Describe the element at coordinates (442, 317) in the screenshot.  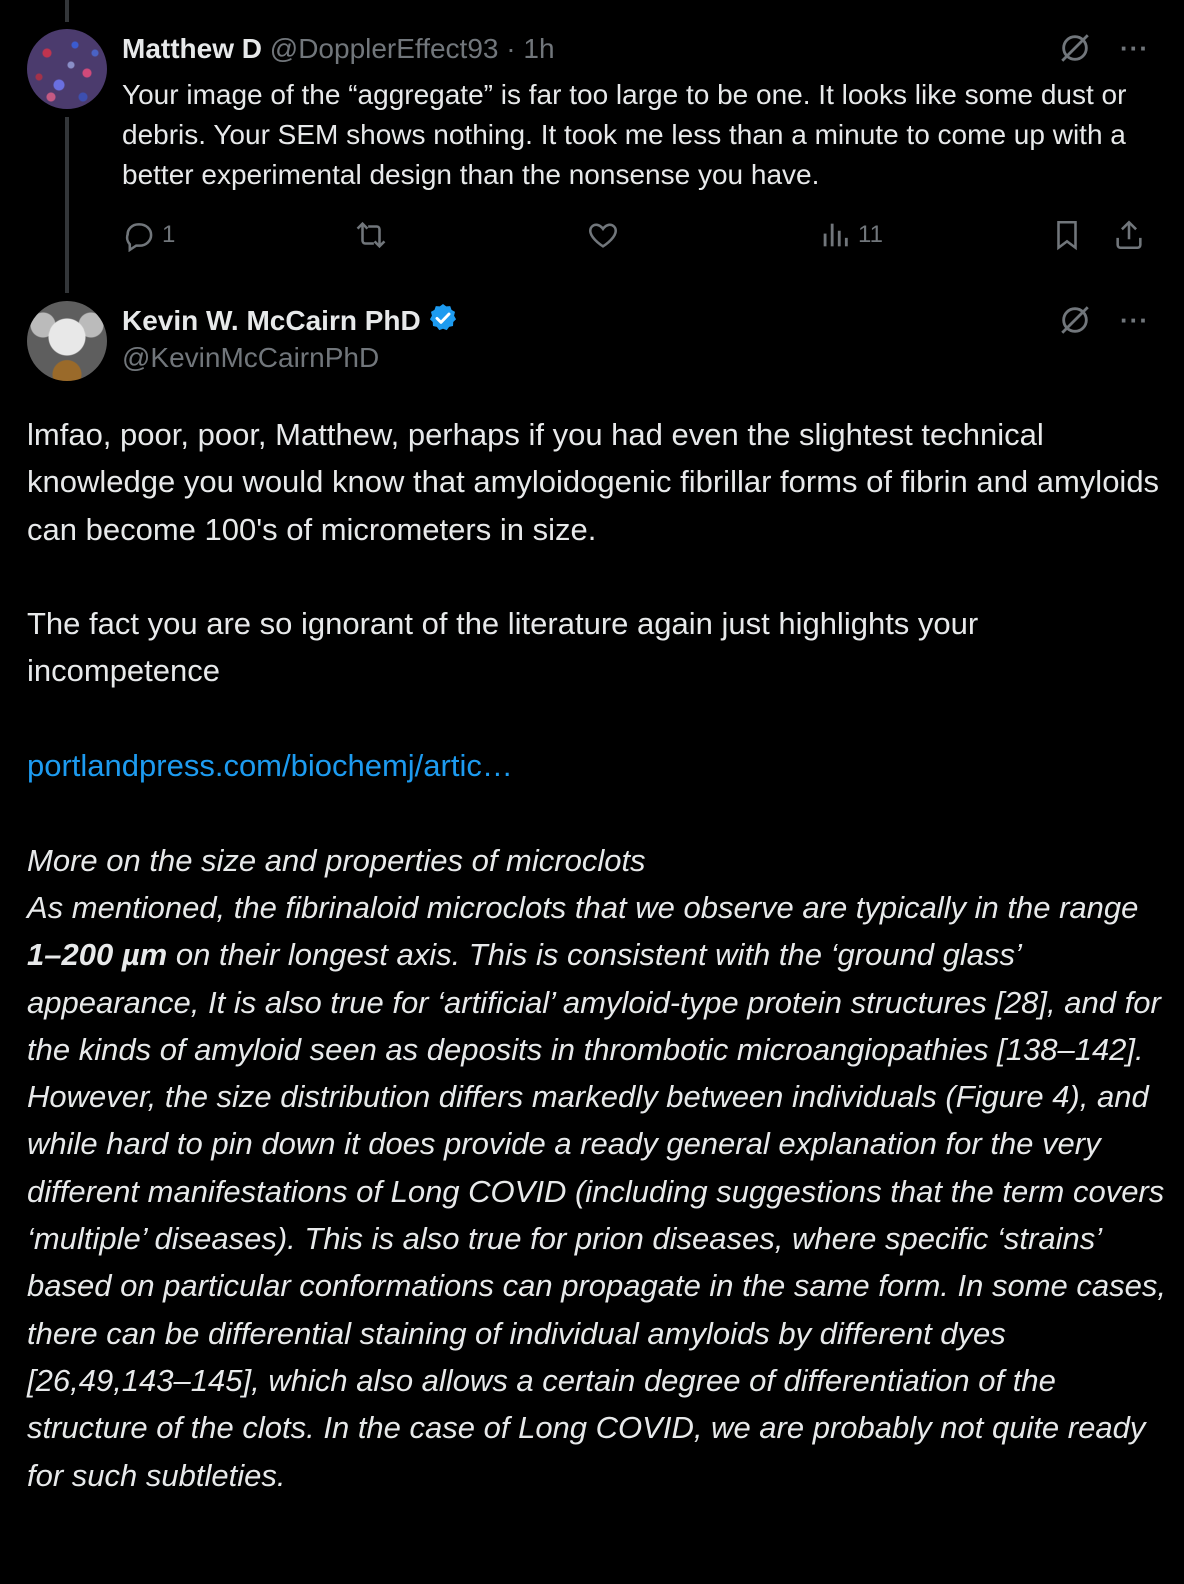
I see `verified-badge-icon` at that location.